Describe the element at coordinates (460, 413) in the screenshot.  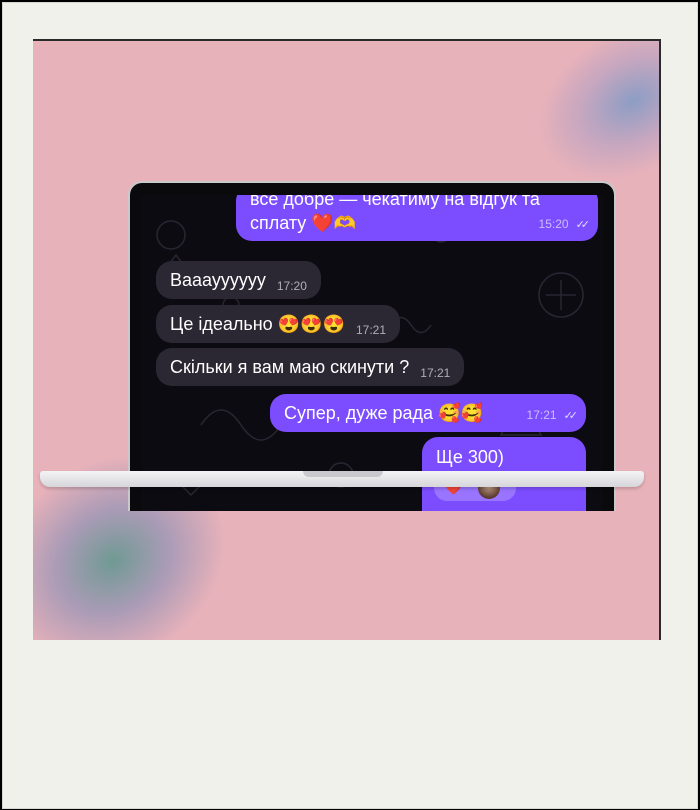
I see `smiling-hearts-emoji: 🥰🥰` at that location.